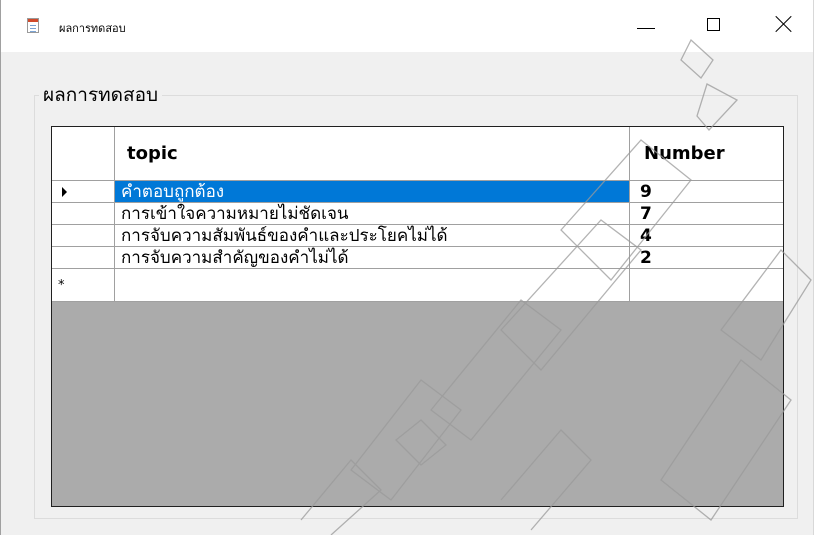 This screenshot has height=535, width=814. I want to click on topic-cell: คำตอบถูกต้อง, so click(372, 192).